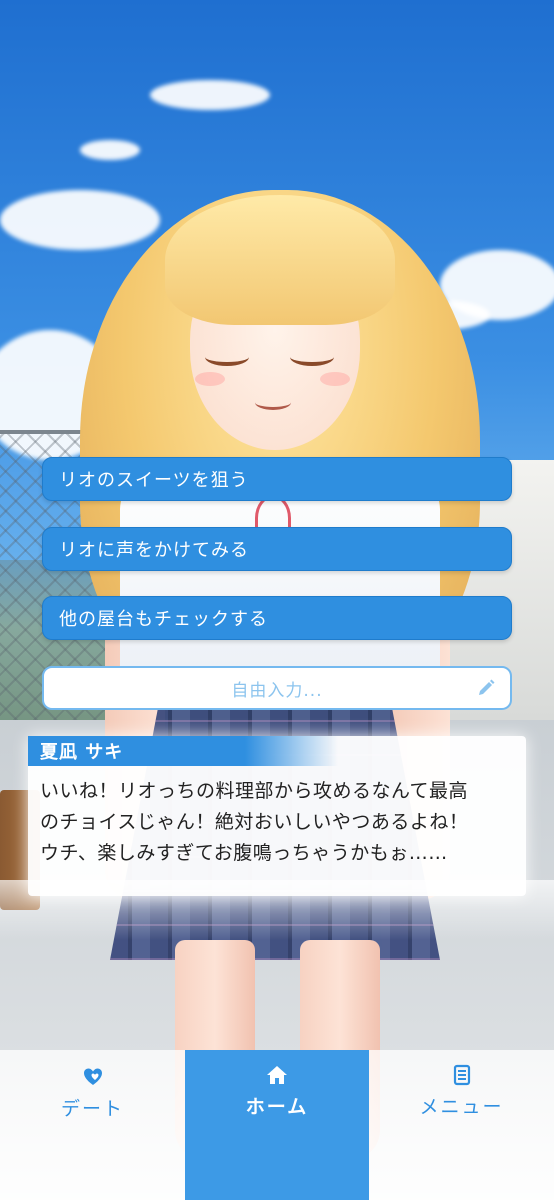 This screenshot has height=1200, width=554. Describe the element at coordinates (277, 479) in the screenshot. I see `choice-button-1: リオのスイーツを狙う` at that location.